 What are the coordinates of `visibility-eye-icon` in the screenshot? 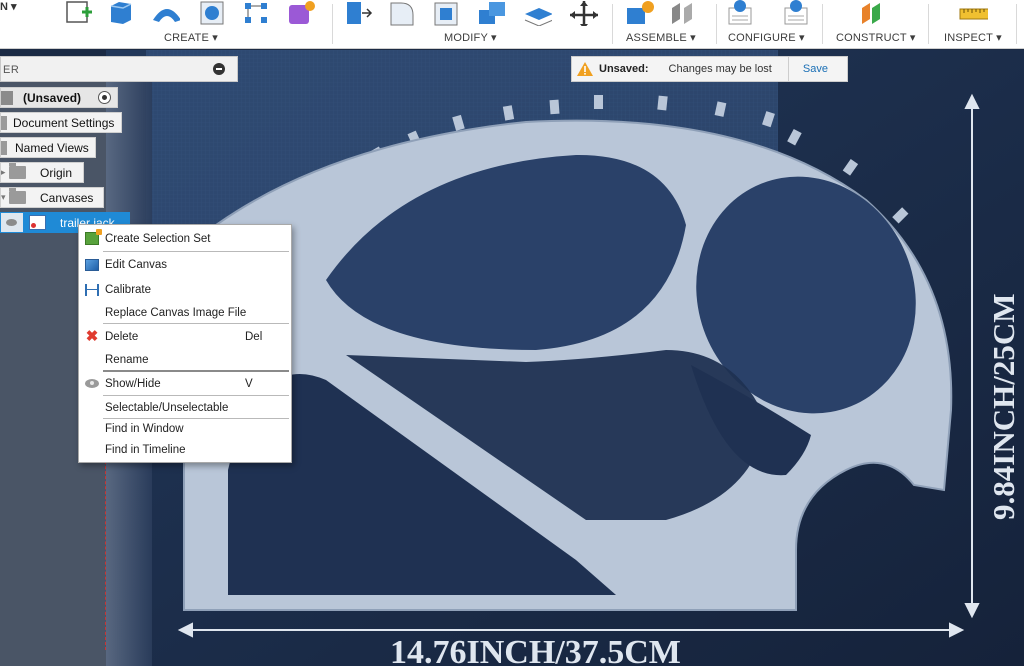 It's located at (12, 222).